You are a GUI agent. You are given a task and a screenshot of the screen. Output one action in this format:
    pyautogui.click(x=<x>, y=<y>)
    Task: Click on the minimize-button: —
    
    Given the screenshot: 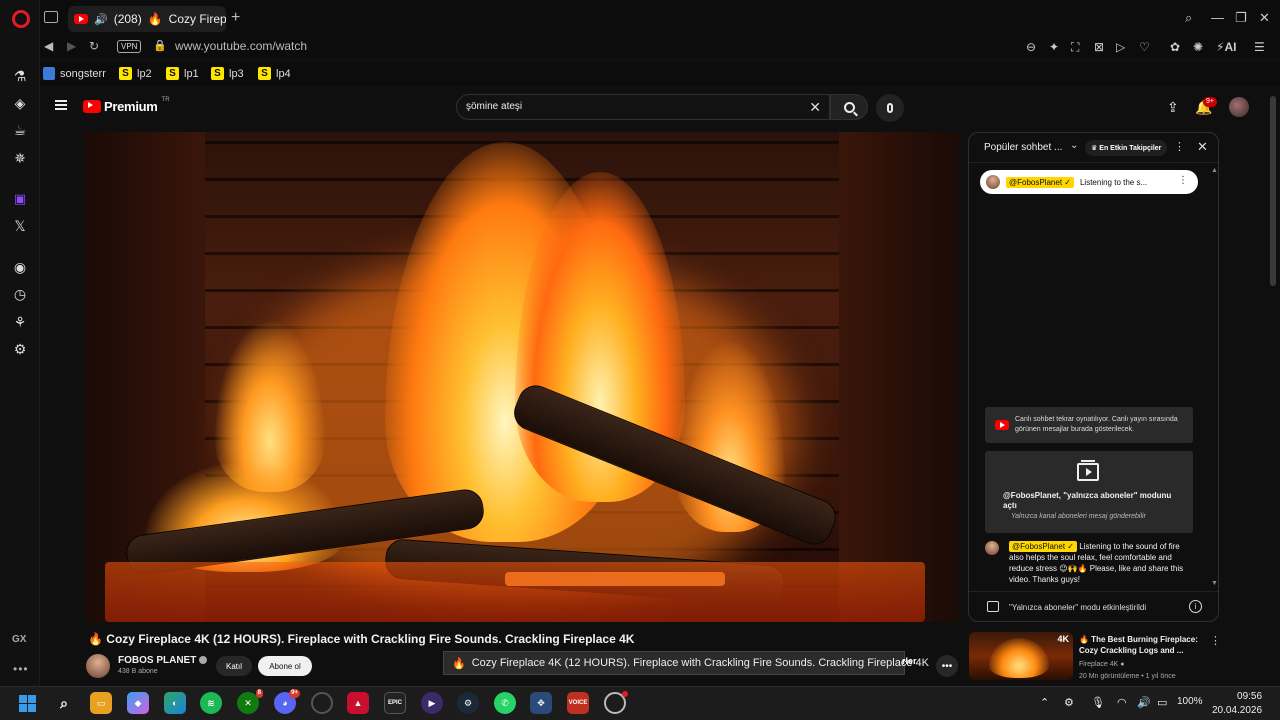 What is the action you would take?
    pyautogui.click(x=1217, y=17)
    